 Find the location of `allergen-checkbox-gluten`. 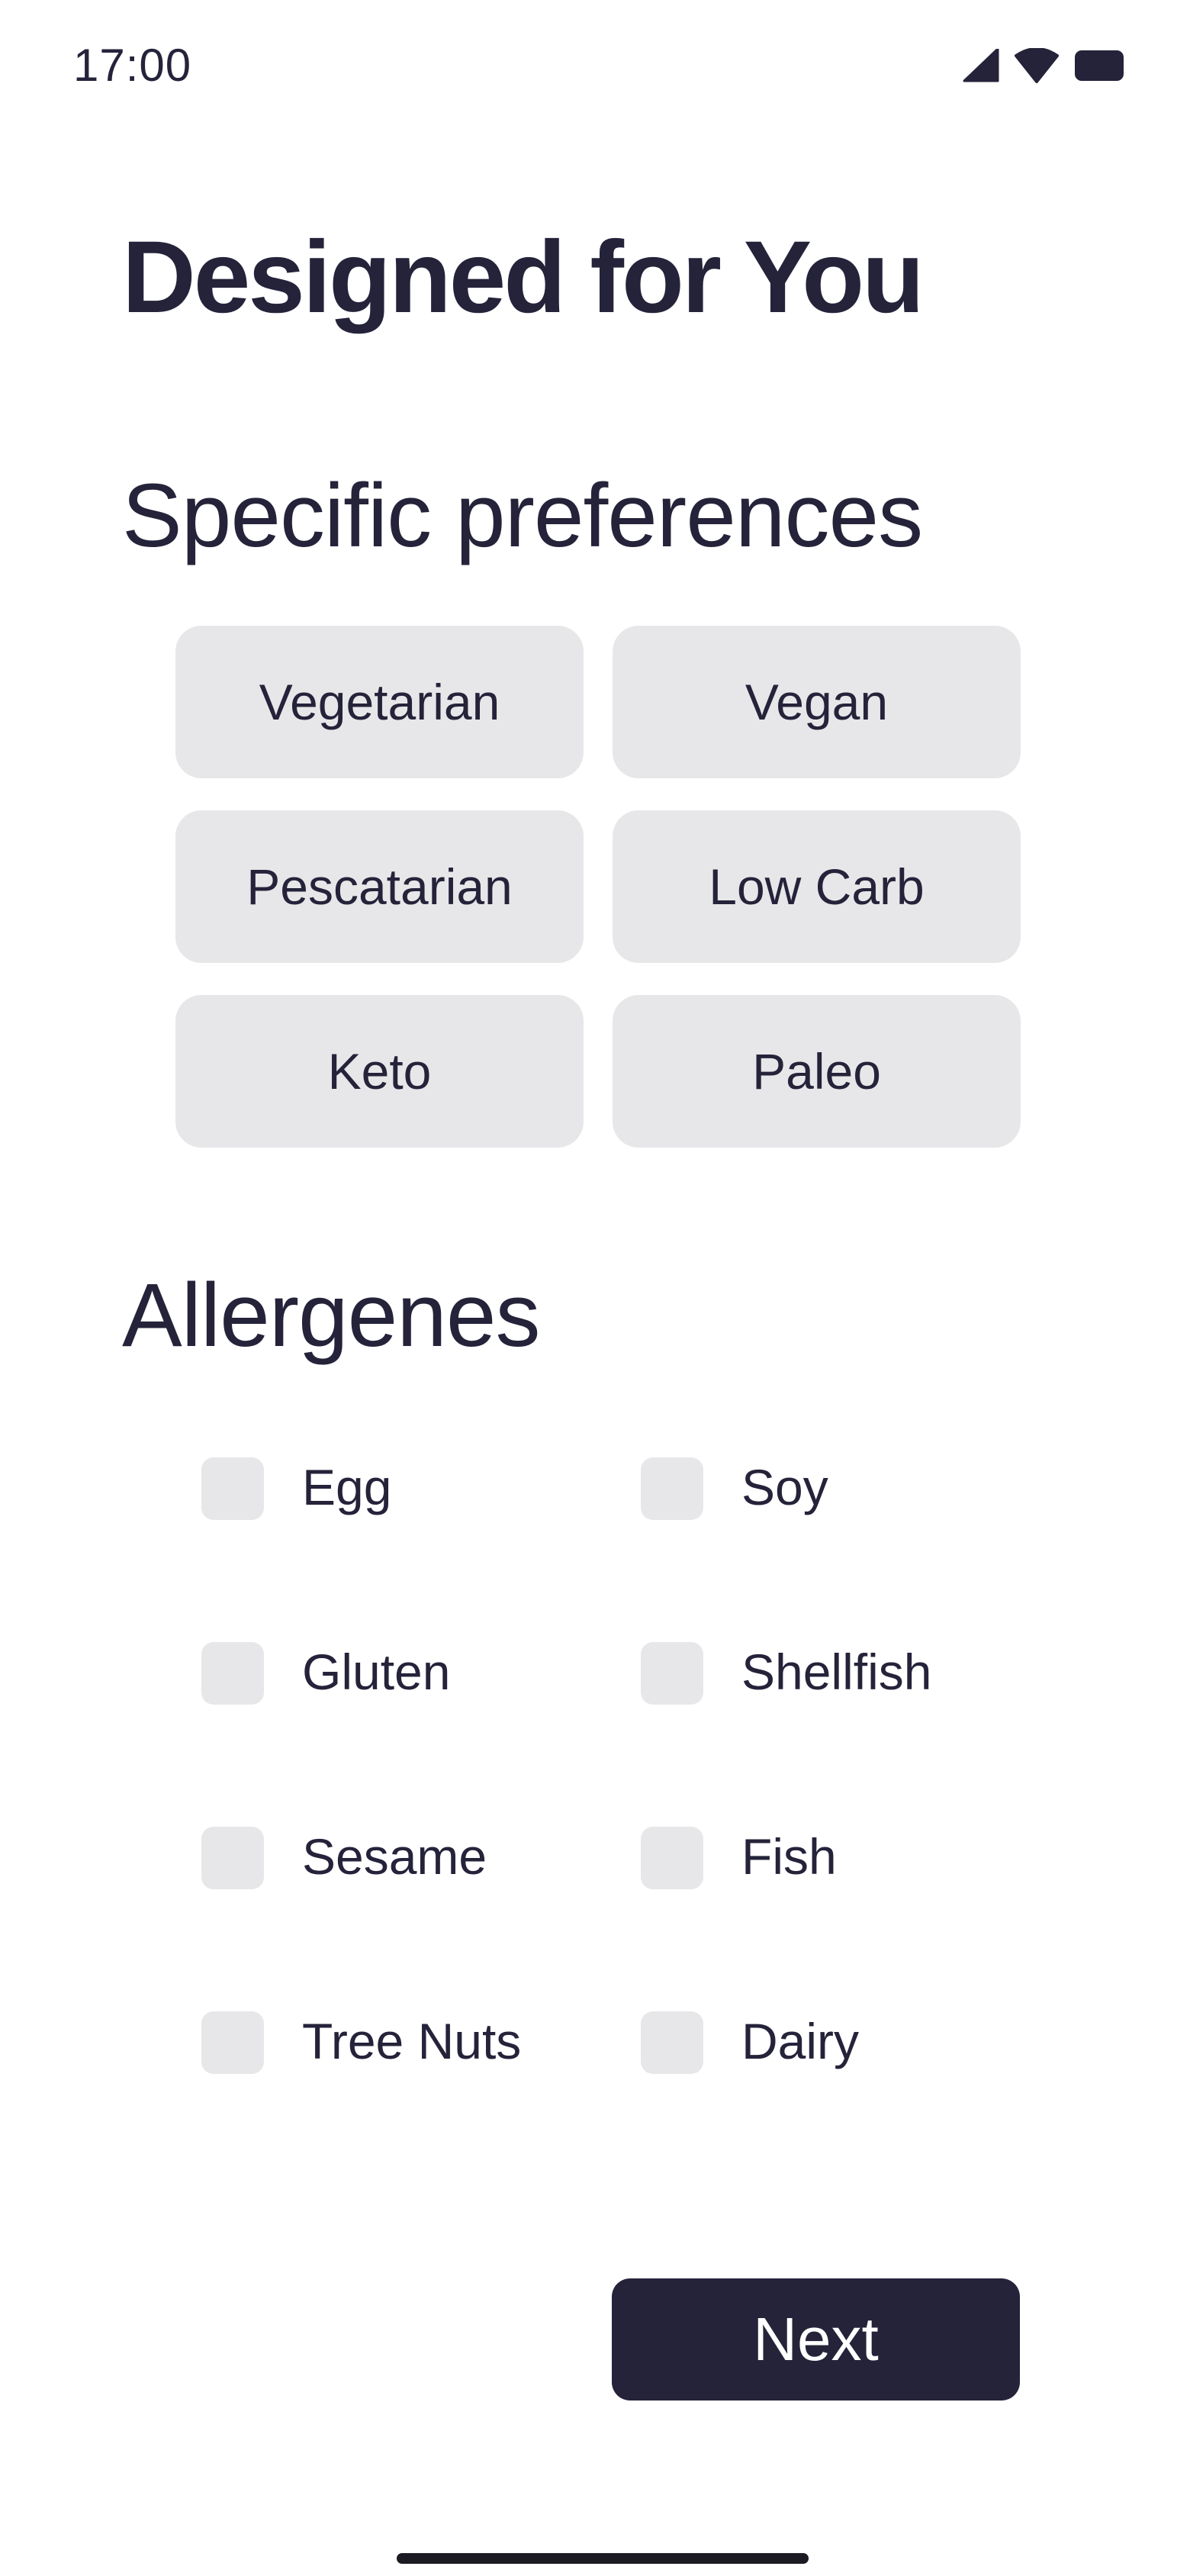

allergen-checkbox-gluten is located at coordinates (232, 1673).